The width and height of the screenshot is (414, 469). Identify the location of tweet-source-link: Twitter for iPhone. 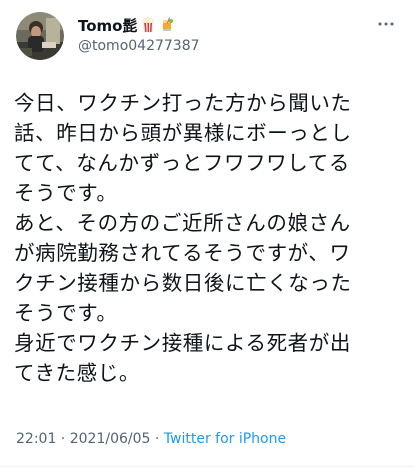
(225, 439).